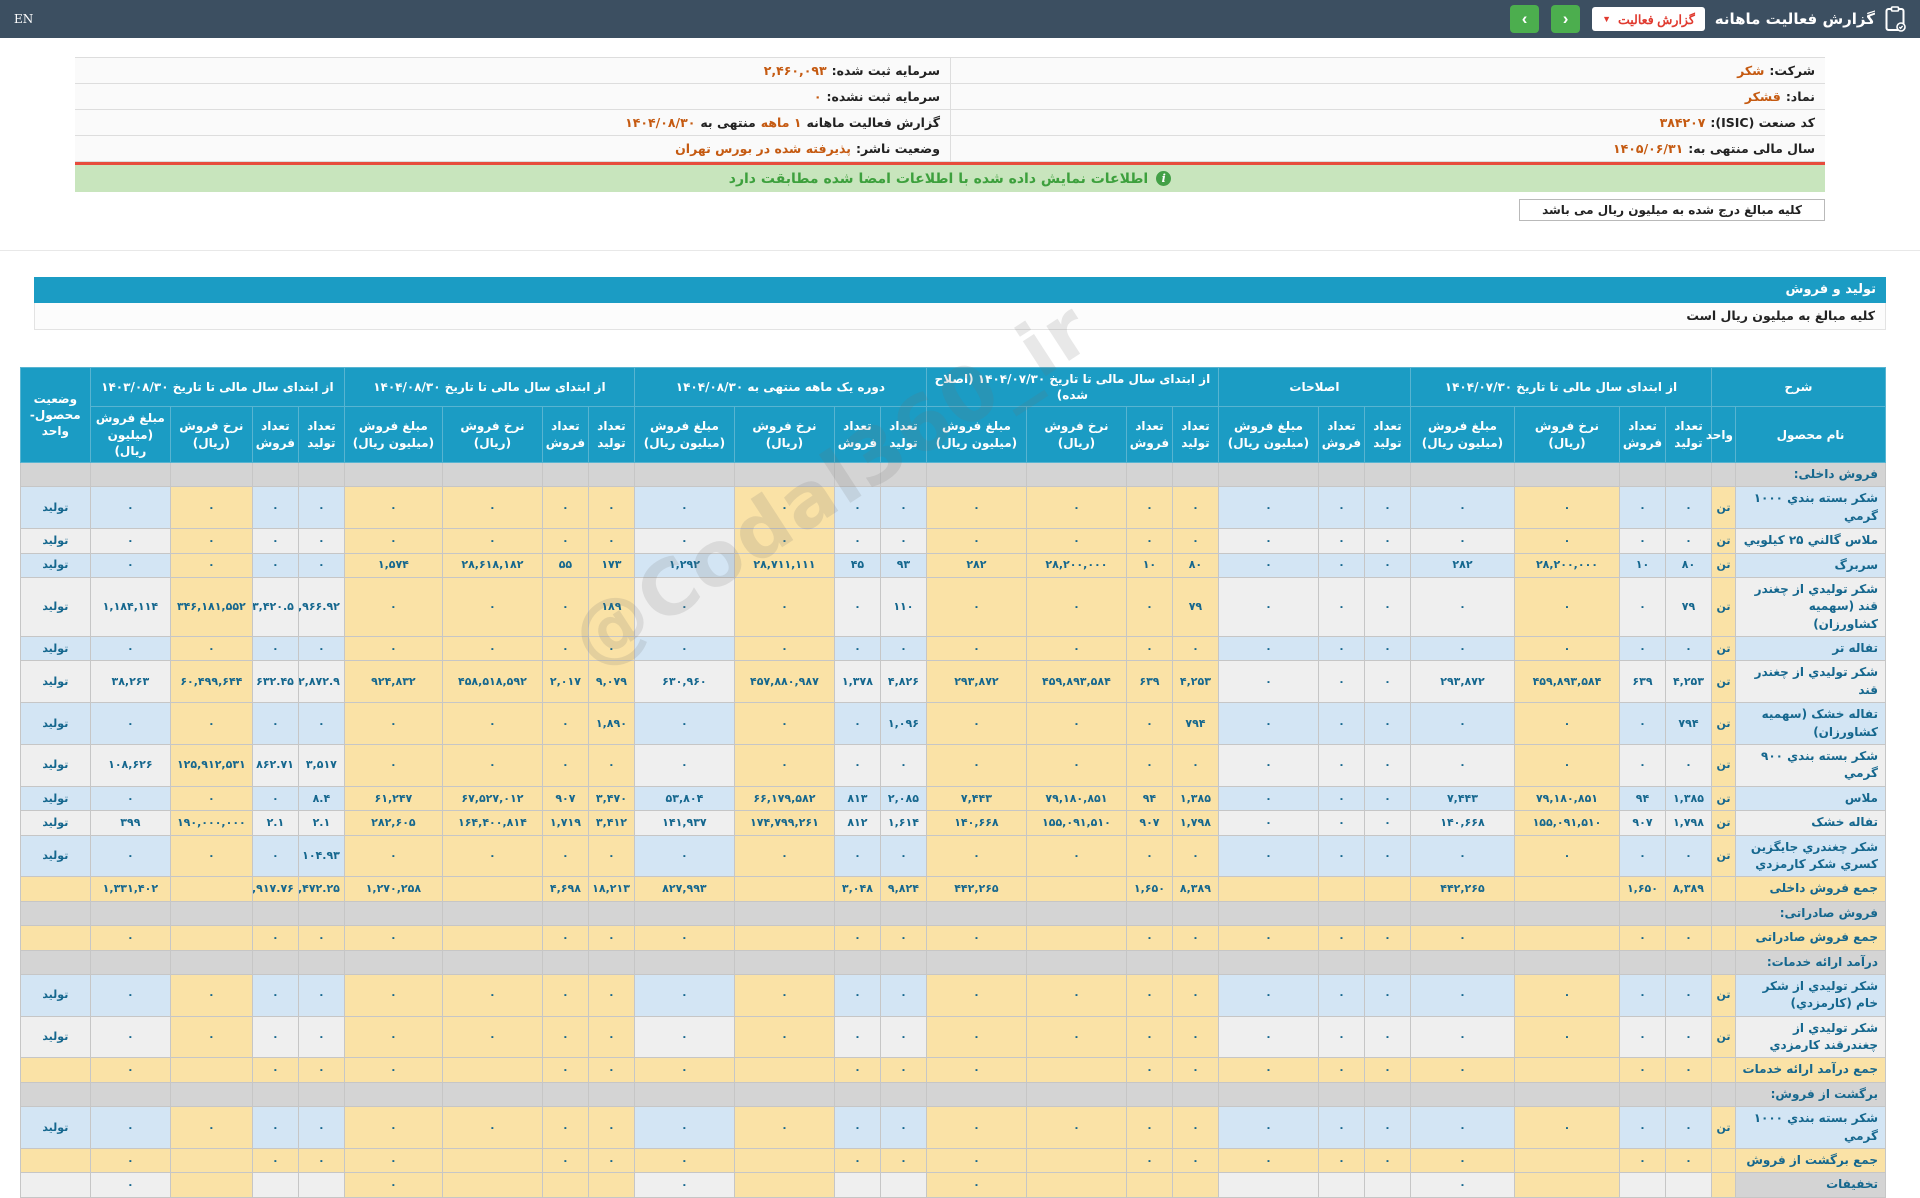 This screenshot has width=1920, height=1198. What do you see at coordinates (492, 682) in the screenshot?
I see `value-cell: ۴۵۸,۵۱۸,۵۹۲` at bounding box center [492, 682].